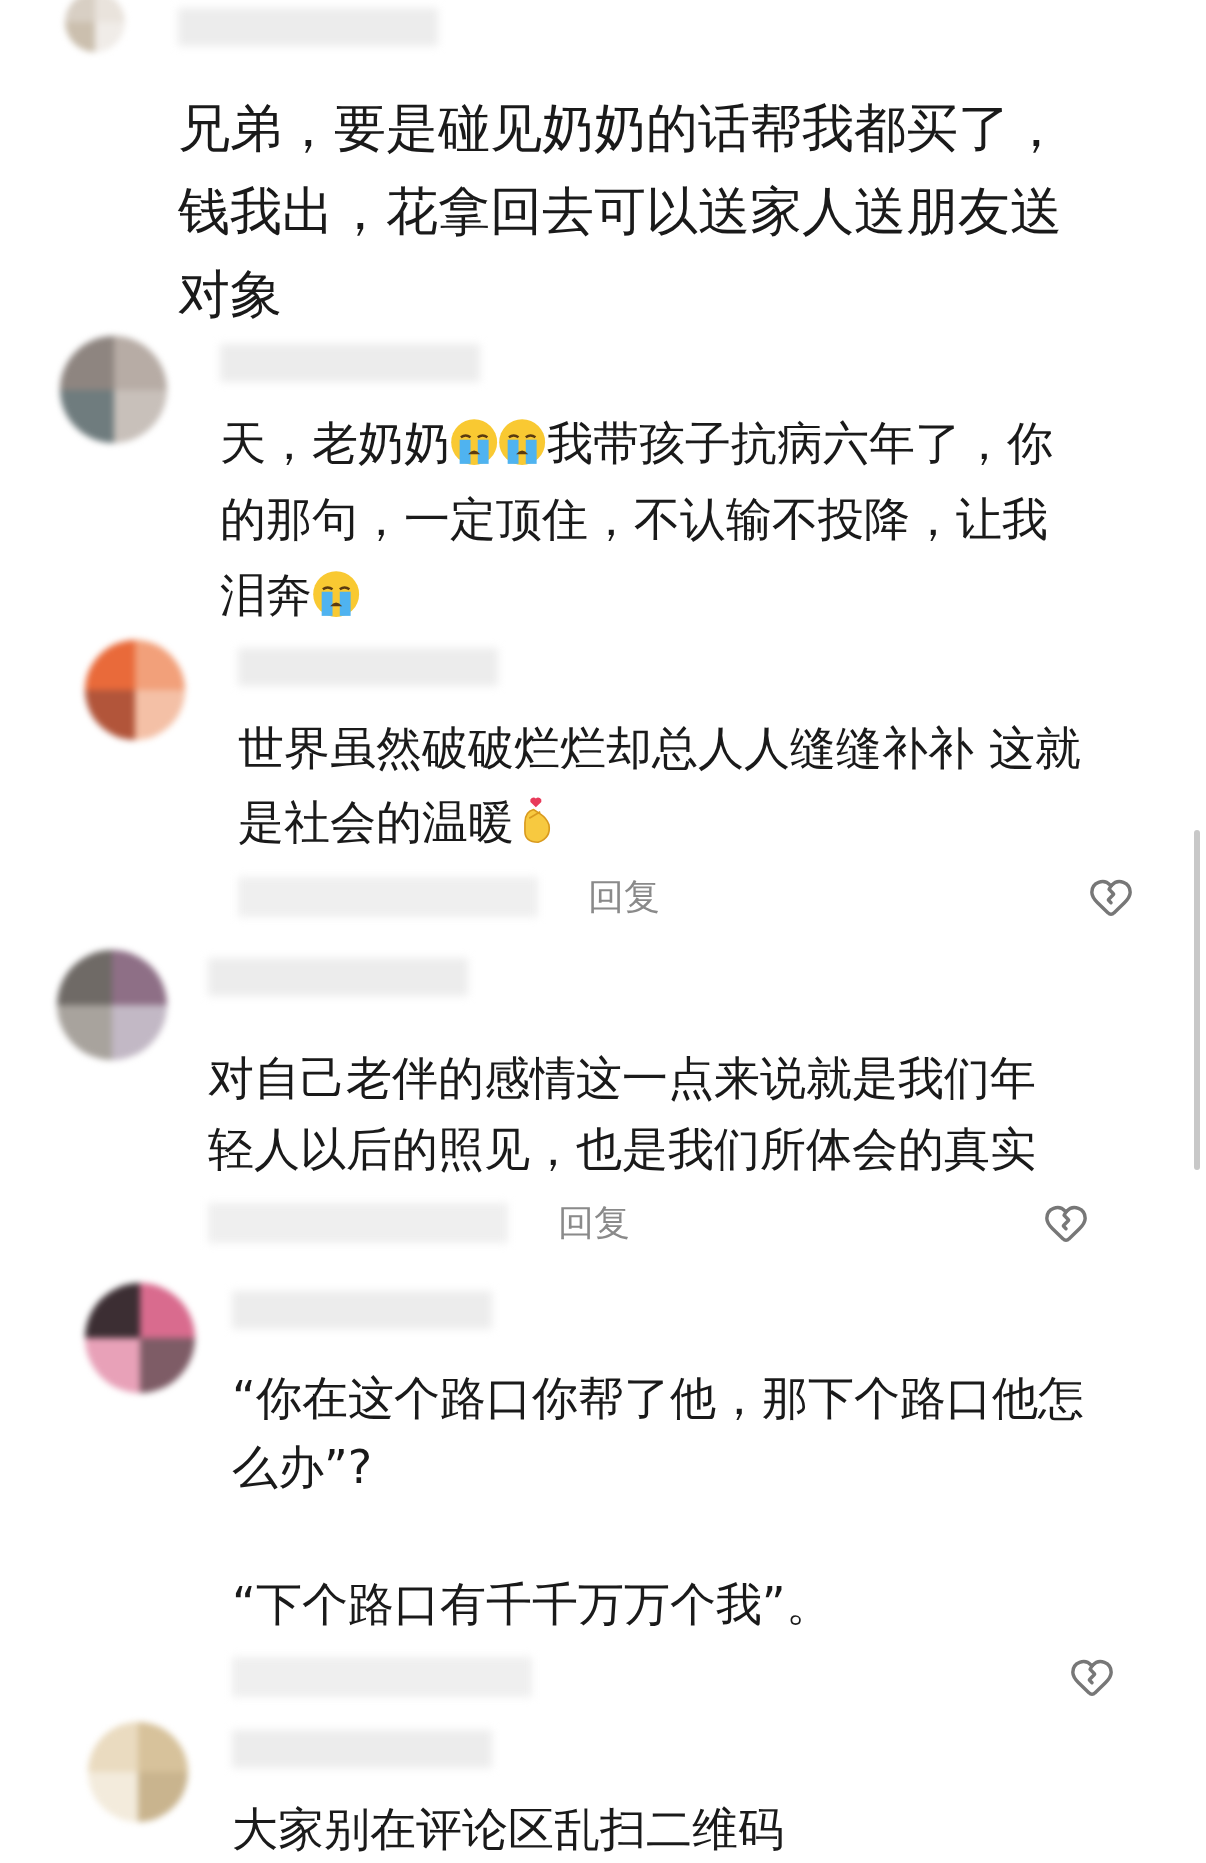  I want to click on scrollbar, so click(1197, 1000).